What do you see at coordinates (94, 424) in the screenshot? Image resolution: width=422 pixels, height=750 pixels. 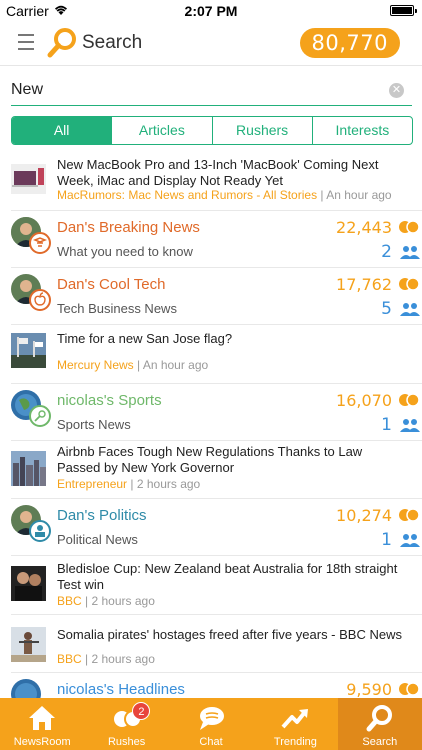 I see `rusher-description: Sports News` at bounding box center [94, 424].